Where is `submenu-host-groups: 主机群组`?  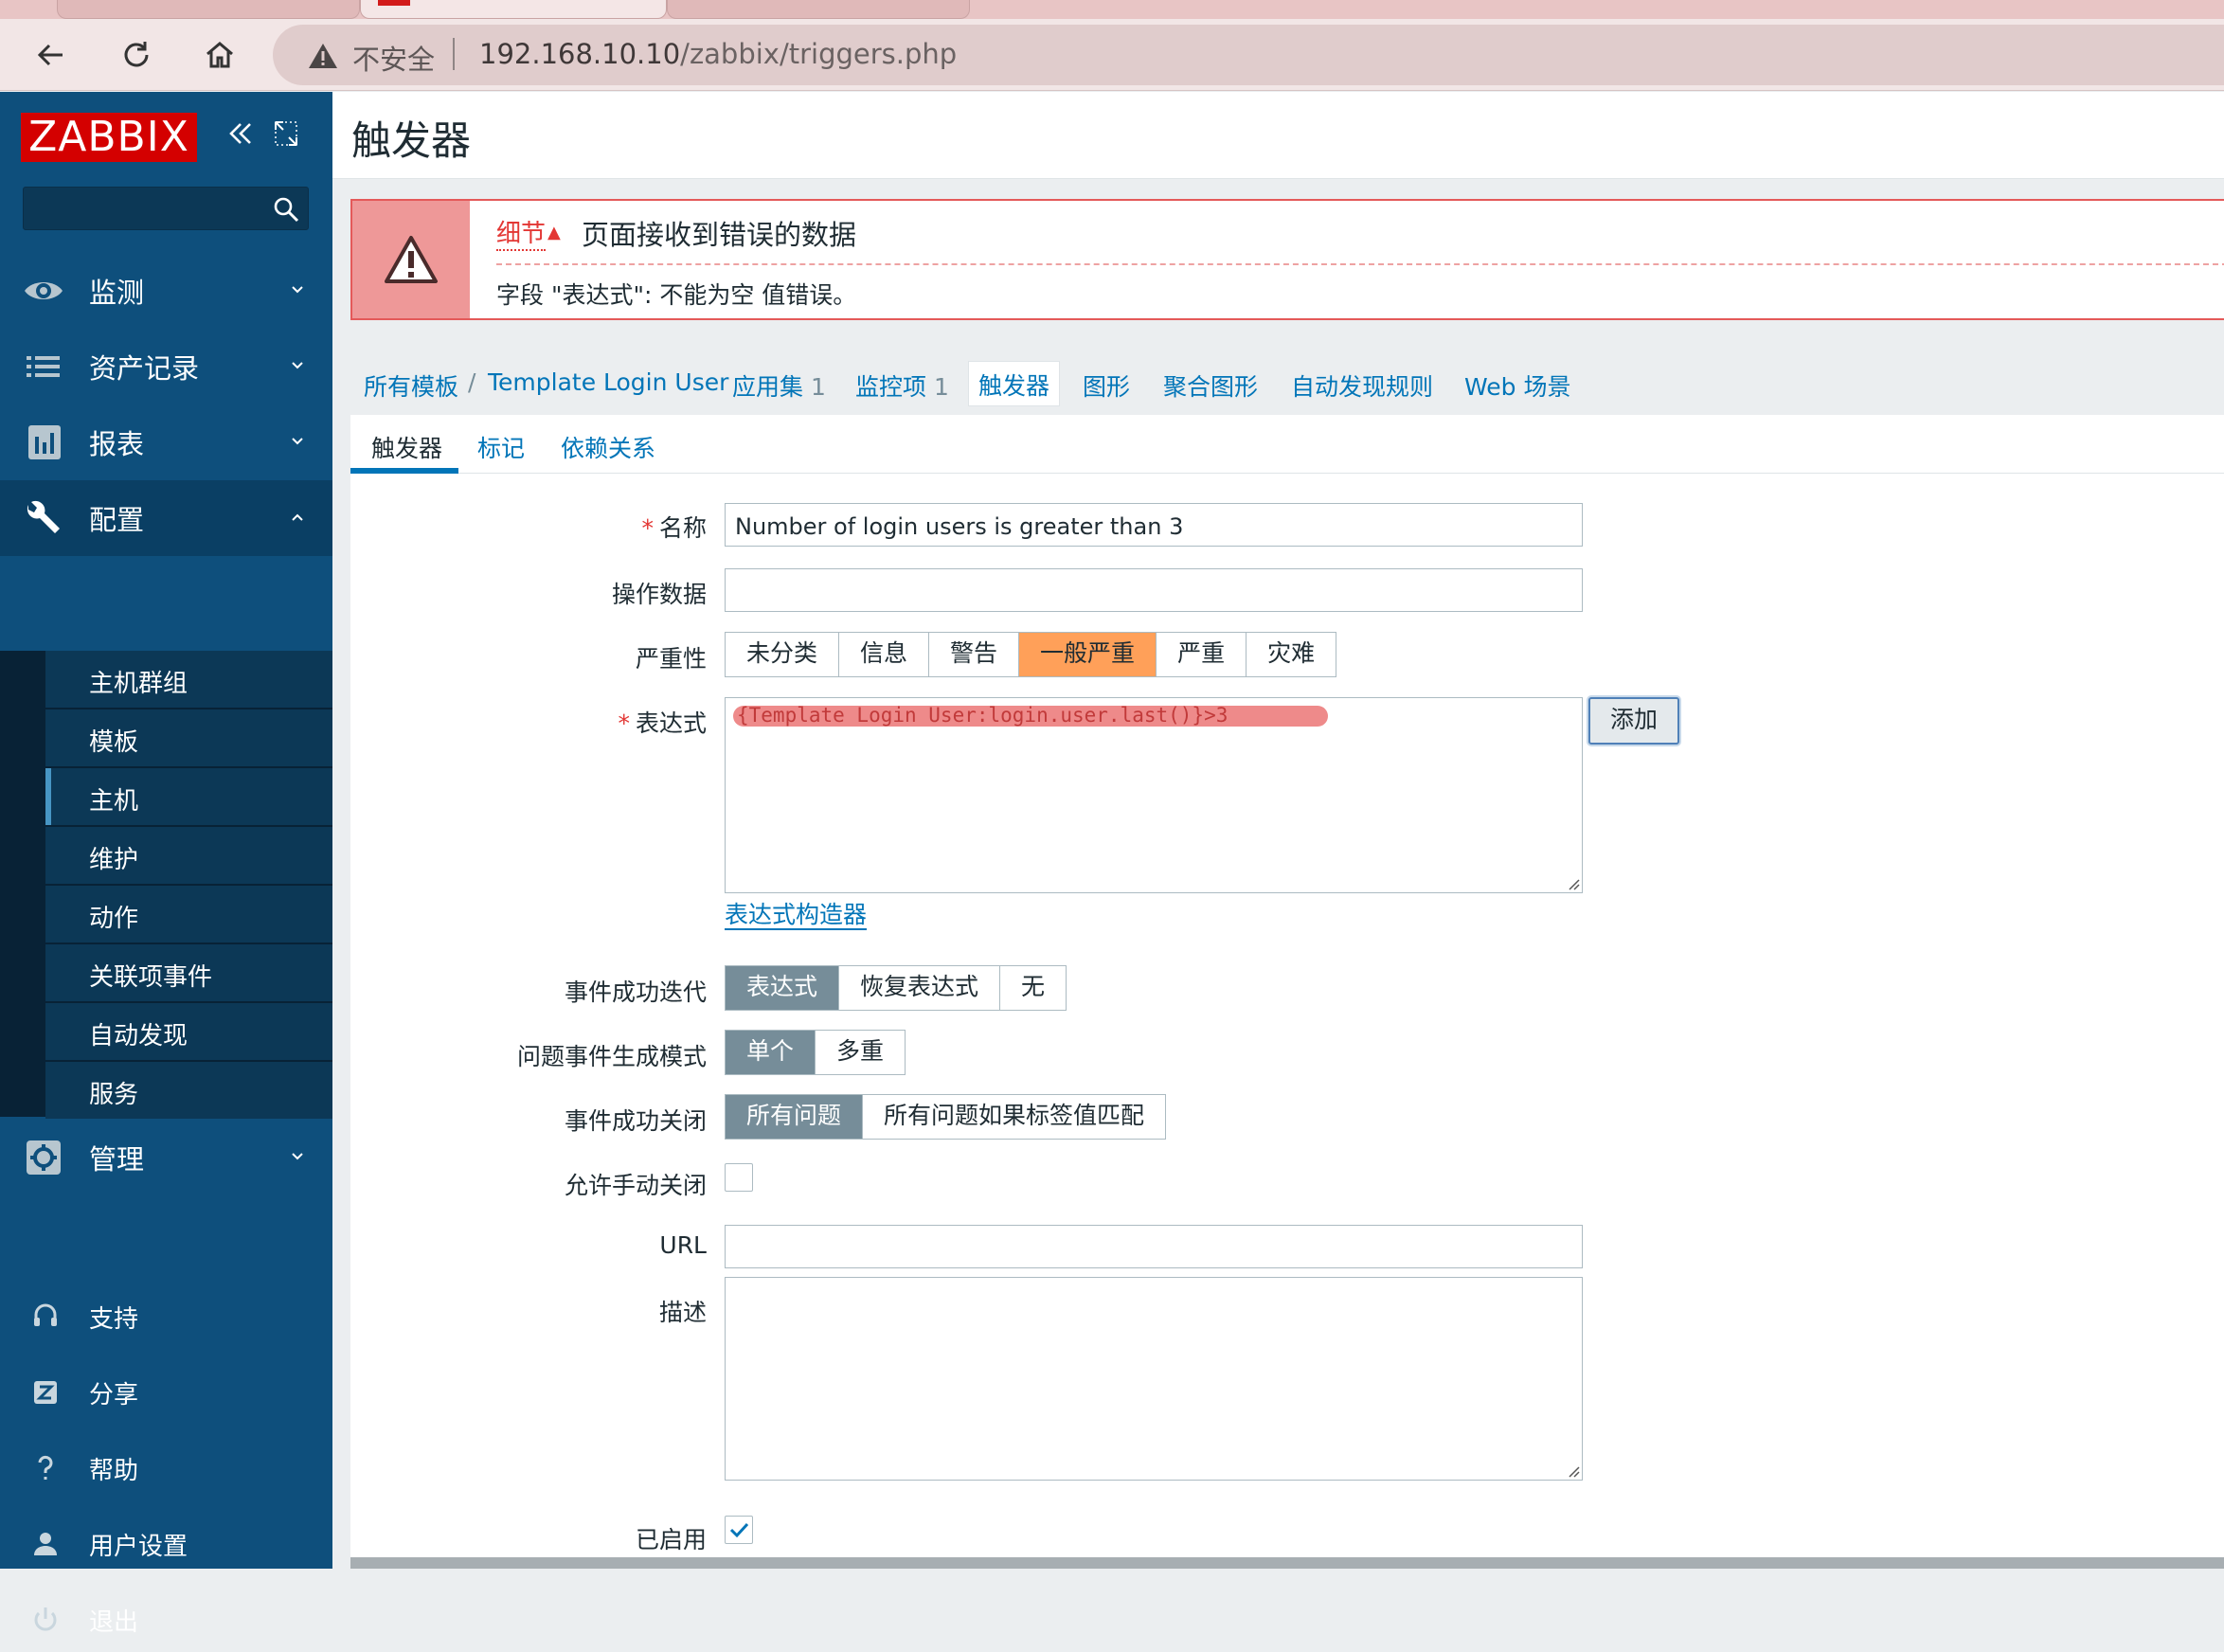
submenu-host-groups: 主机群组 is located at coordinates (188, 679).